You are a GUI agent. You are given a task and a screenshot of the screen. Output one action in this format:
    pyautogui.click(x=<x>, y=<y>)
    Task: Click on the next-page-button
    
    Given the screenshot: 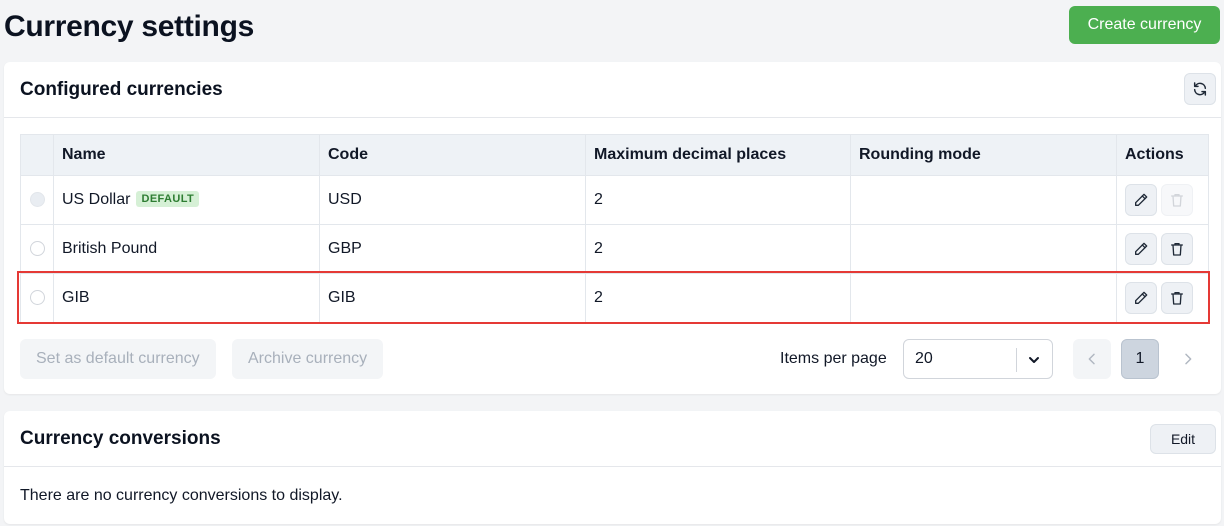 What is the action you would take?
    pyautogui.click(x=1188, y=359)
    